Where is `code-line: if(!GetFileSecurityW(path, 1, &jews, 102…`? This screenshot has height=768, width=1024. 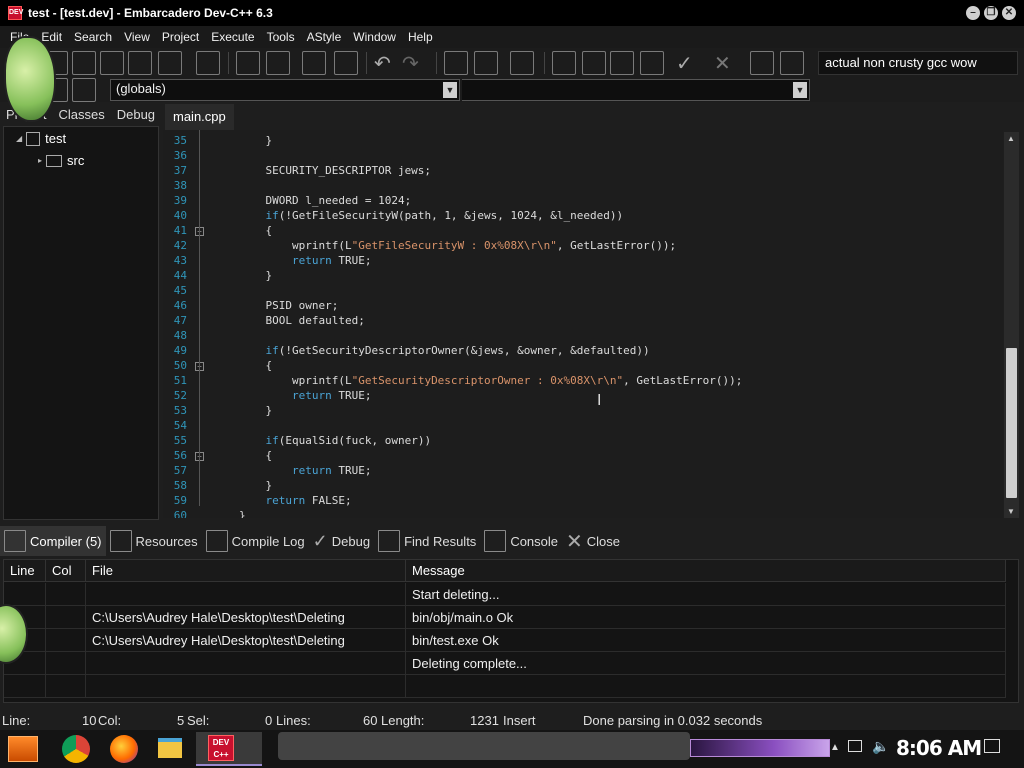
code-line: if(!GetFileSecurityW(path, 1, &jews, 102… is located at coordinates (431, 215).